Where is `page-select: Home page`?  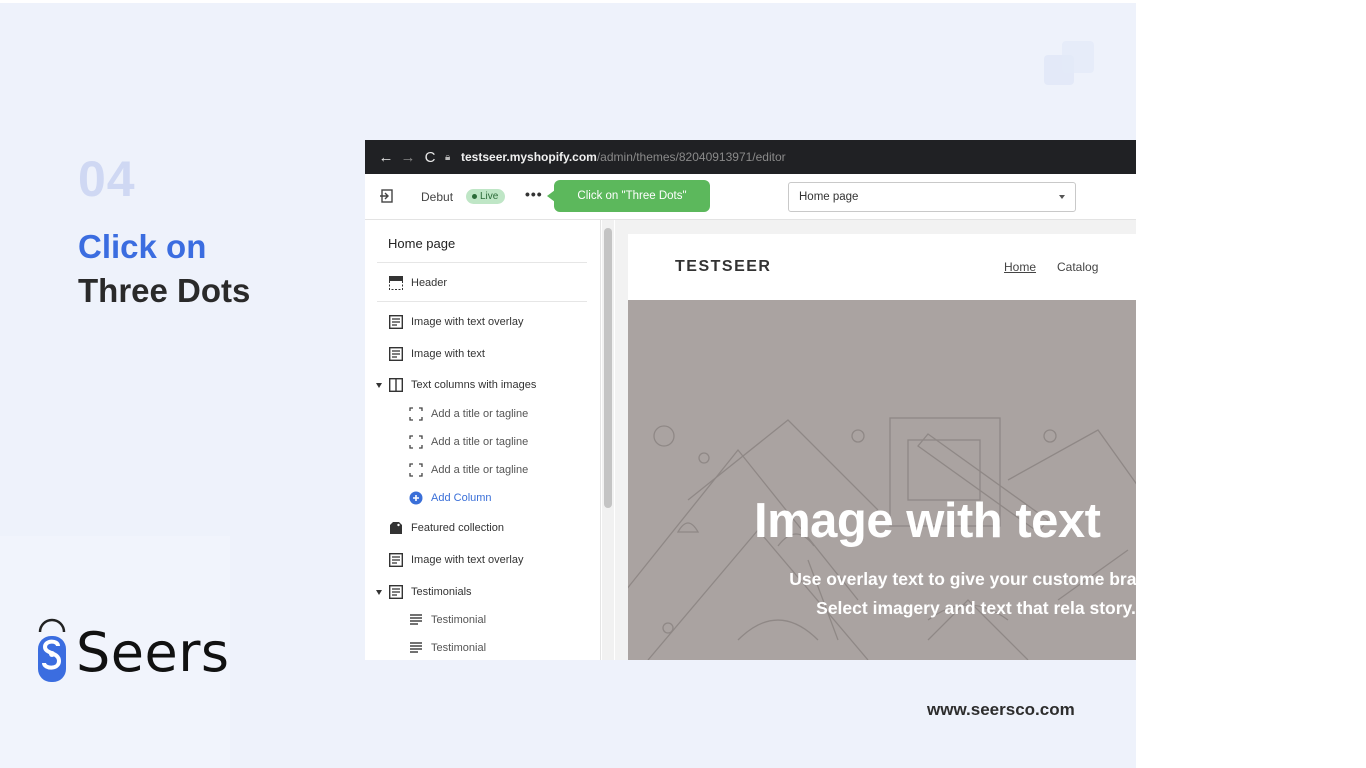
page-select: Home page is located at coordinates (932, 197).